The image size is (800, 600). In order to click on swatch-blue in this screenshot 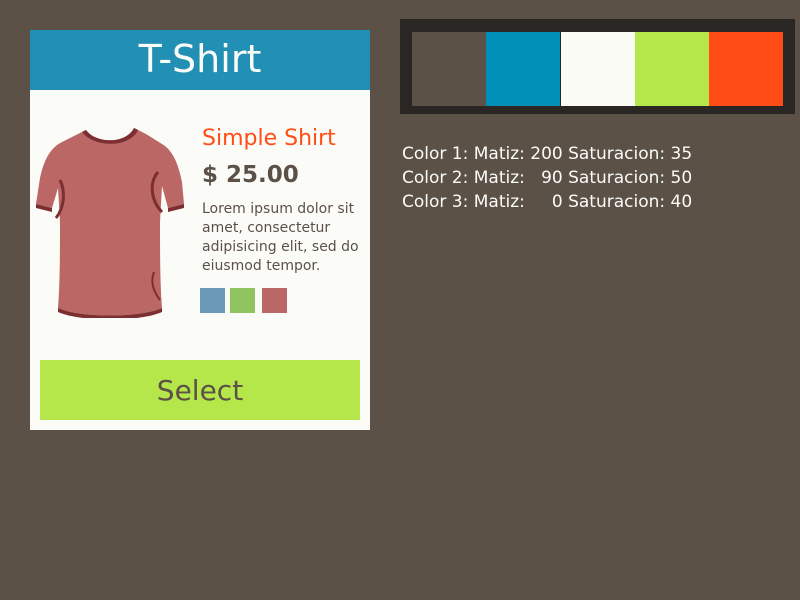, I will do `click(212, 300)`.